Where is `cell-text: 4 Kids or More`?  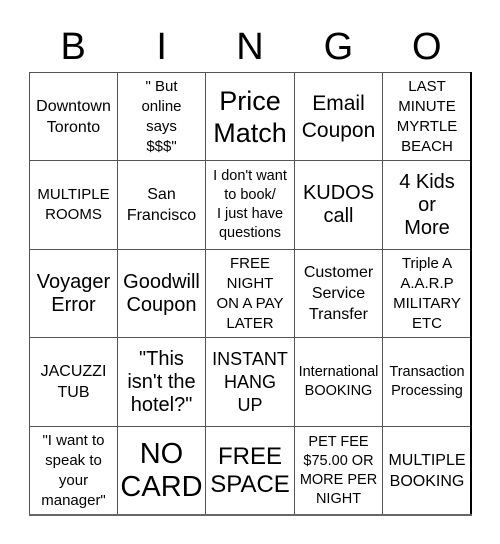
cell-text: 4 Kids or More is located at coordinates (427, 204).